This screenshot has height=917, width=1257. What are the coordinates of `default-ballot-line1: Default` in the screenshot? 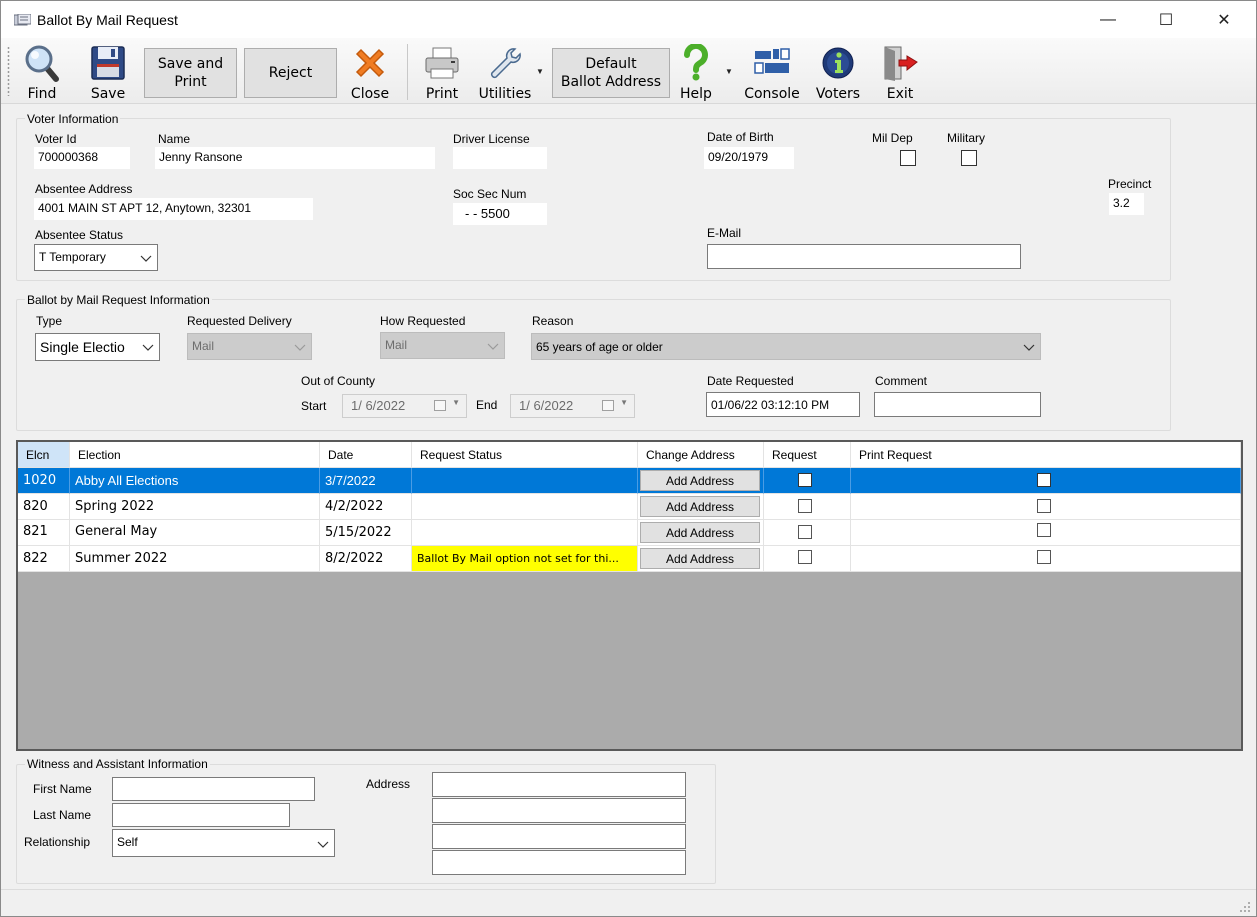 It's located at (611, 64).